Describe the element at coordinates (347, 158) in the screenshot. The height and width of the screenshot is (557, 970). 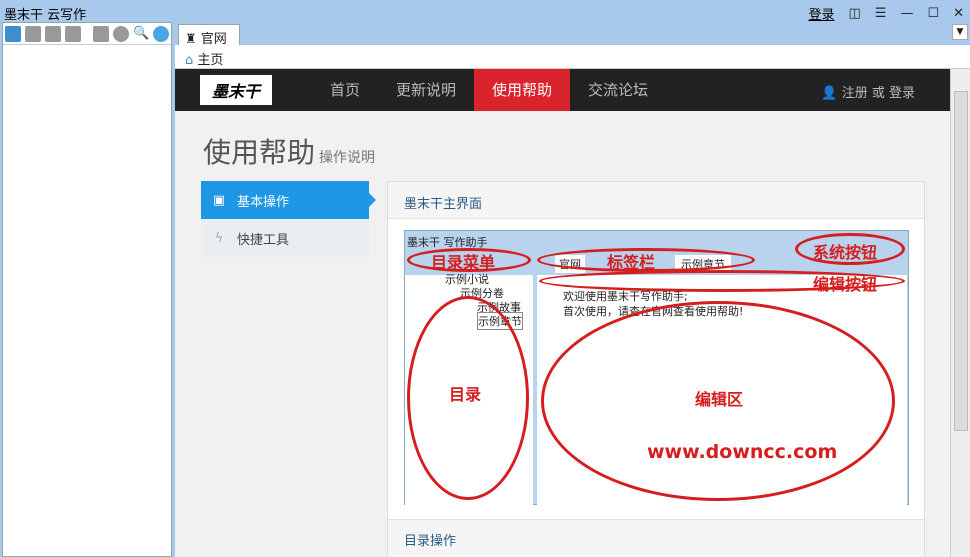
I see `page-subtitle: 操作说明` at that location.